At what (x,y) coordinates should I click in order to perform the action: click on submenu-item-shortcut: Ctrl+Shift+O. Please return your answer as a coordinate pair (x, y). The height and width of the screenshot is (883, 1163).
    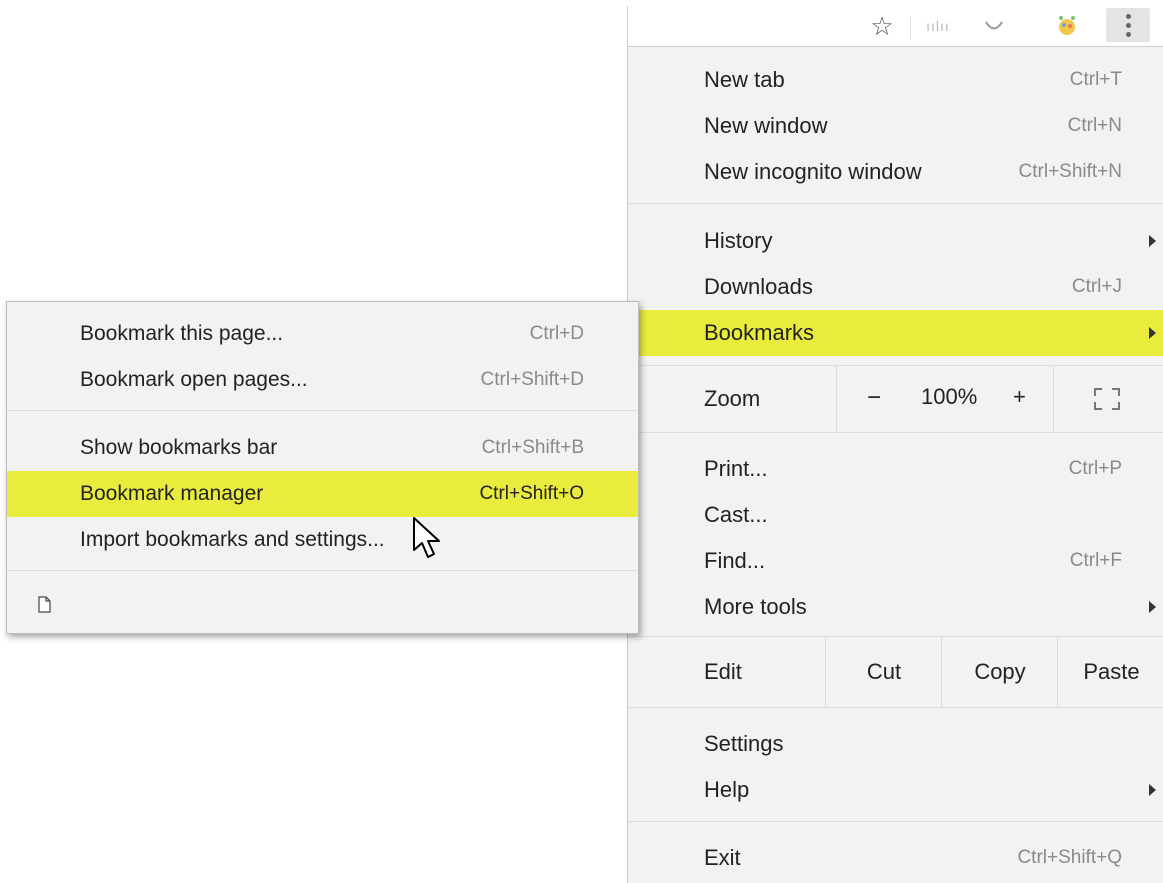
    Looking at the image, I should click on (531, 493).